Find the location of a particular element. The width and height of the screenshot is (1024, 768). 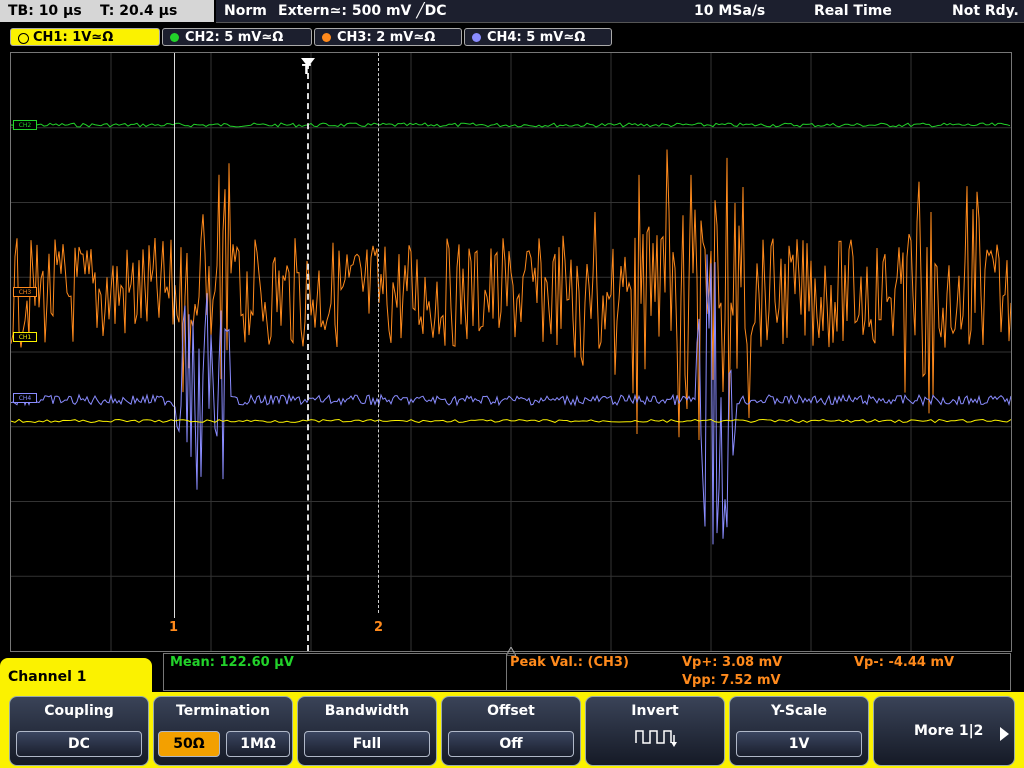

y-scale-value: 1V is located at coordinates (799, 744).